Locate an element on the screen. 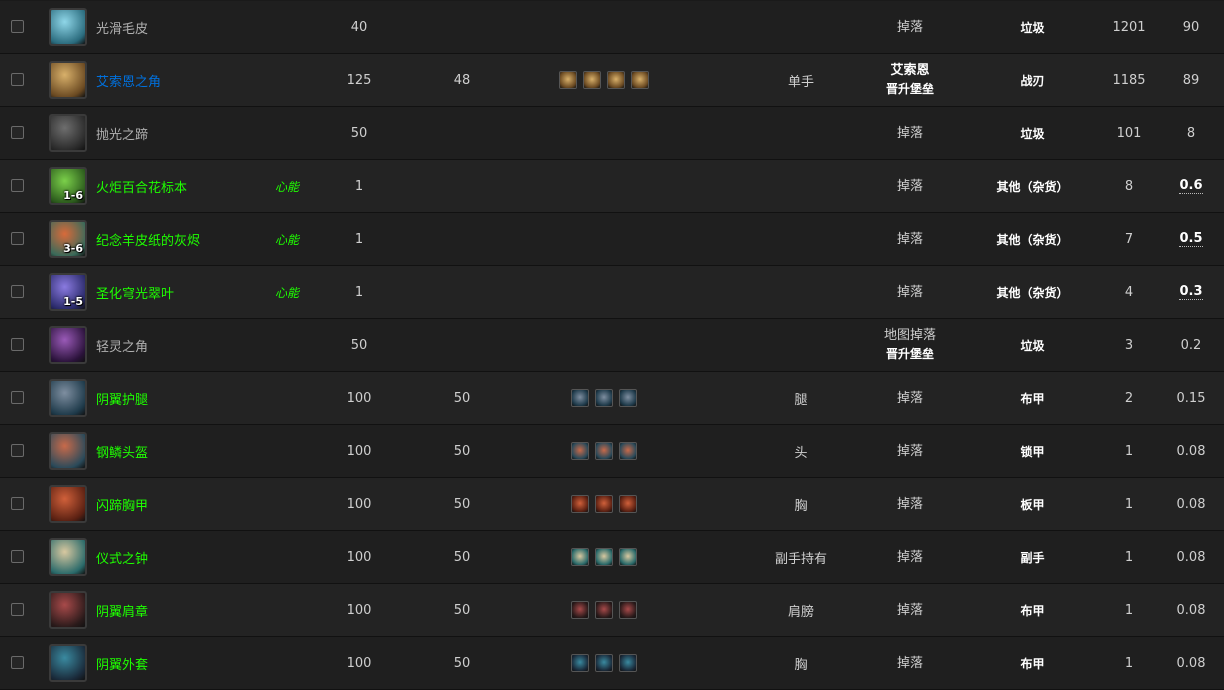 This screenshot has height=690, width=1224. table-row: 光滑毛皮 40 掉落 垃圾 1201 90 is located at coordinates (612, 27).